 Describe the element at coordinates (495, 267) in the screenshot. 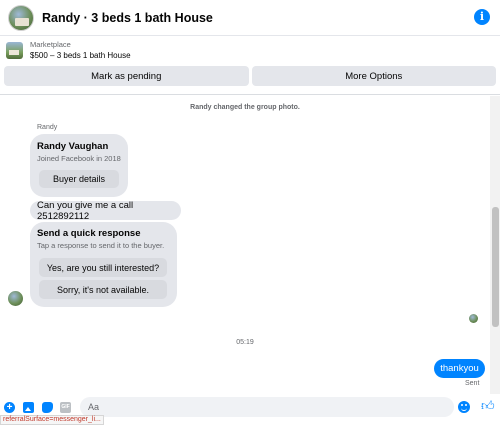

I see `scrollbar-thumb` at that location.